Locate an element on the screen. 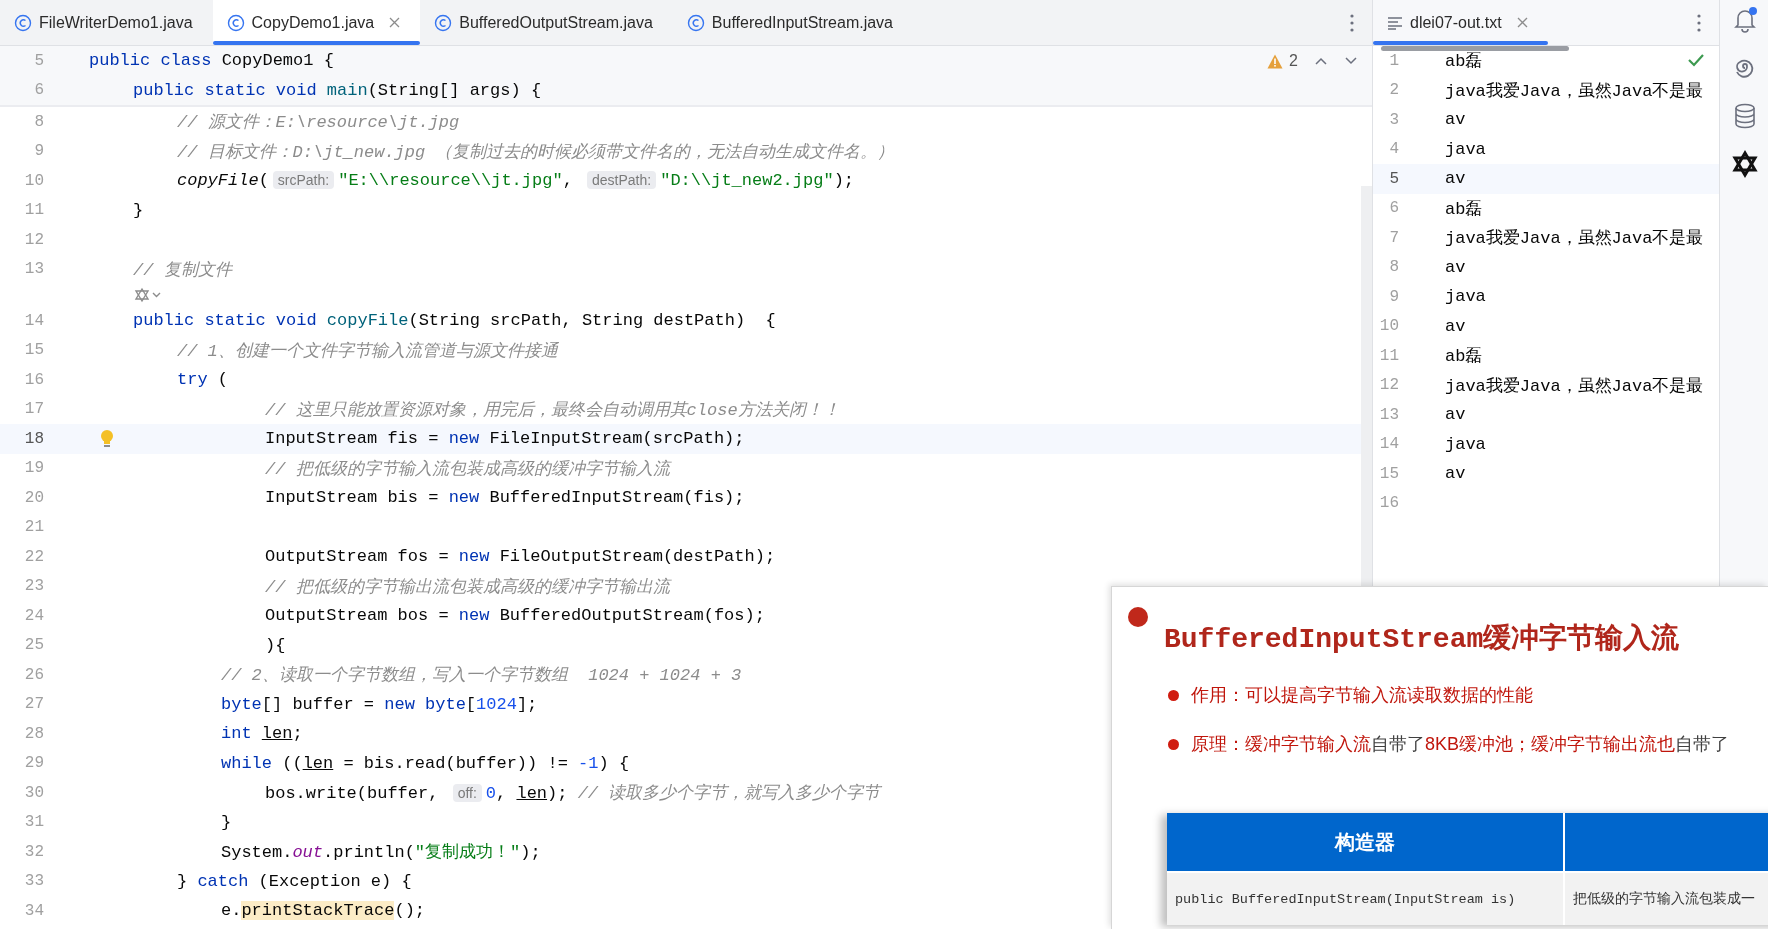  line-number: 19 is located at coordinates (33, 468).